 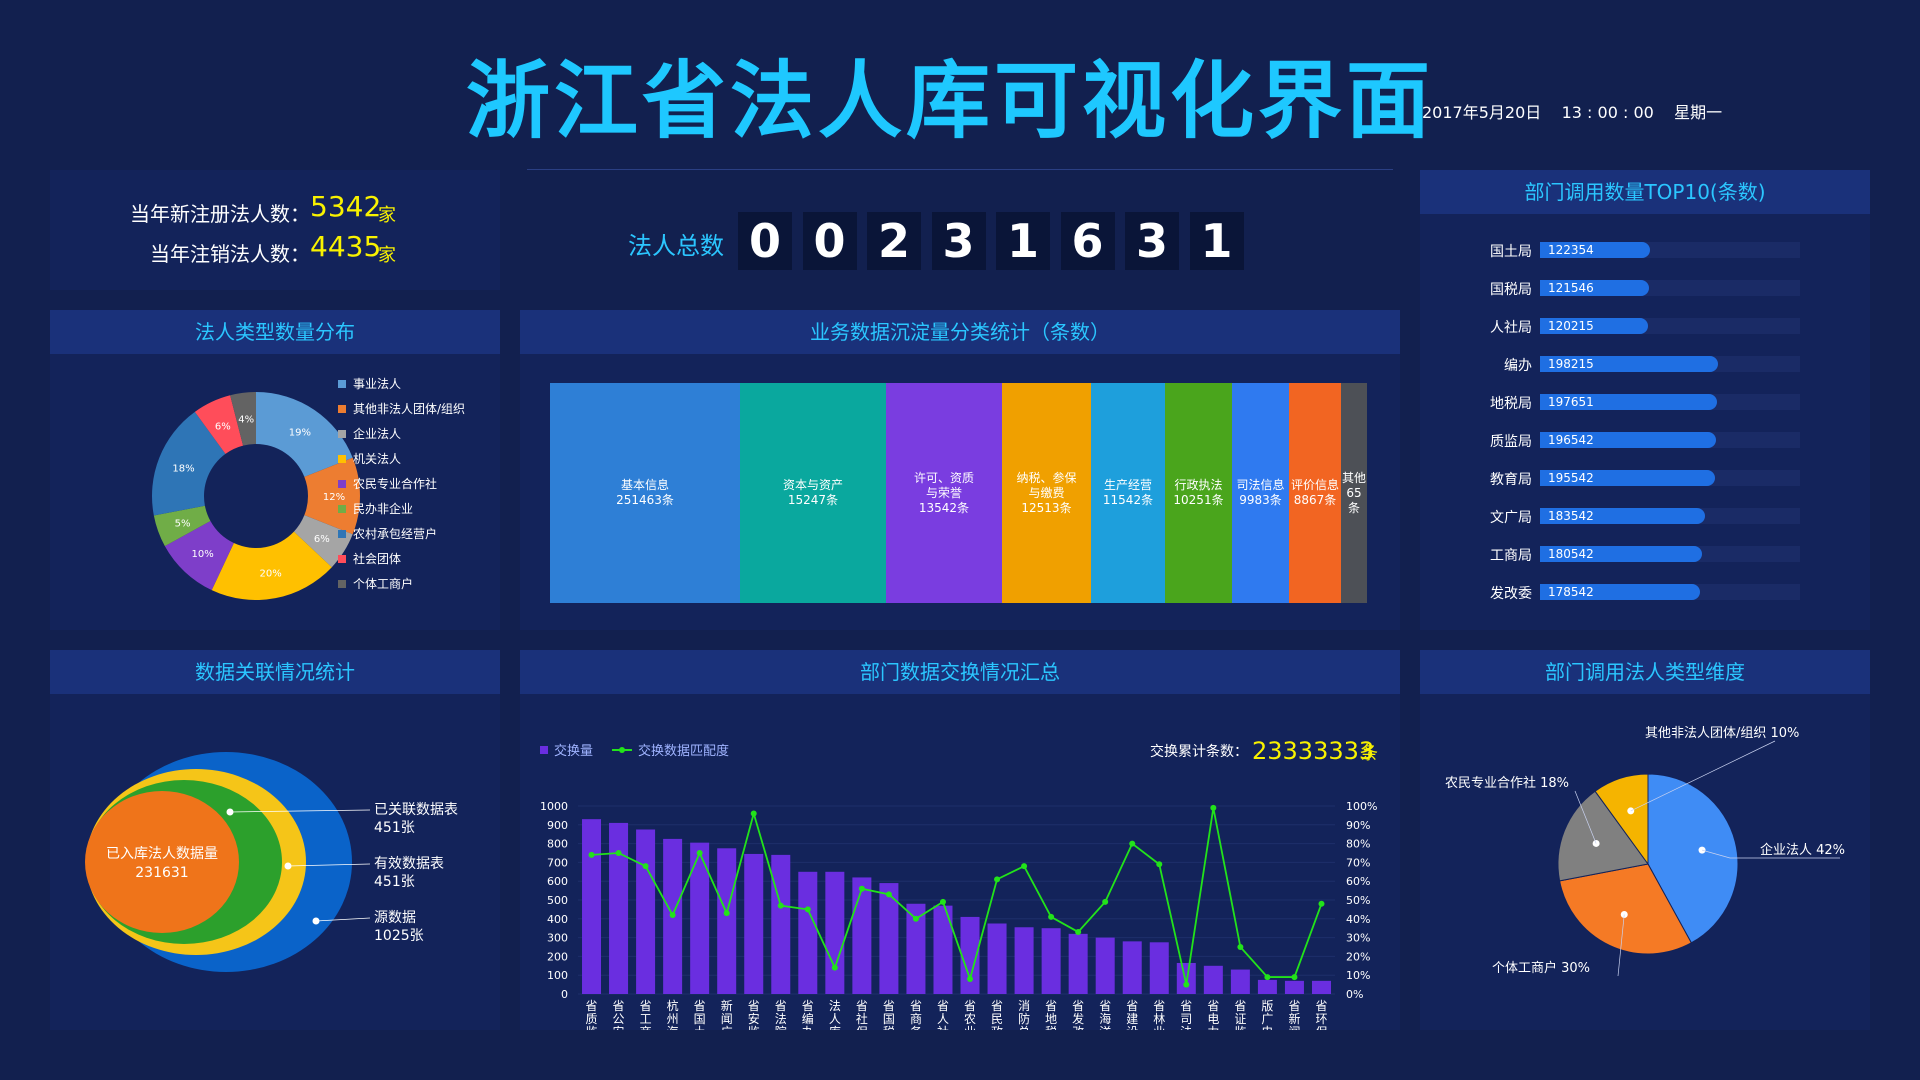 What do you see at coordinates (377, 558) in the screenshot?
I see `legend-label: 社会团体` at bounding box center [377, 558].